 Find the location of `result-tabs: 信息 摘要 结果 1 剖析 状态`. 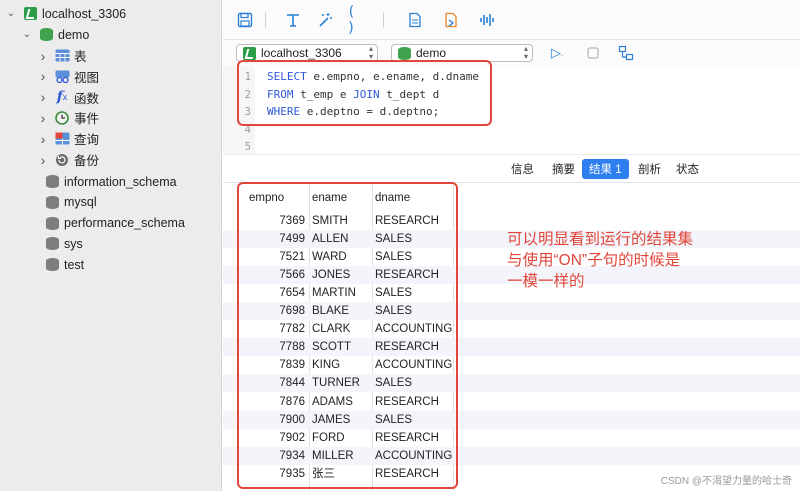

result-tabs: 信息 摘要 结果 1 剖析 状态 is located at coordinates (511, 168).